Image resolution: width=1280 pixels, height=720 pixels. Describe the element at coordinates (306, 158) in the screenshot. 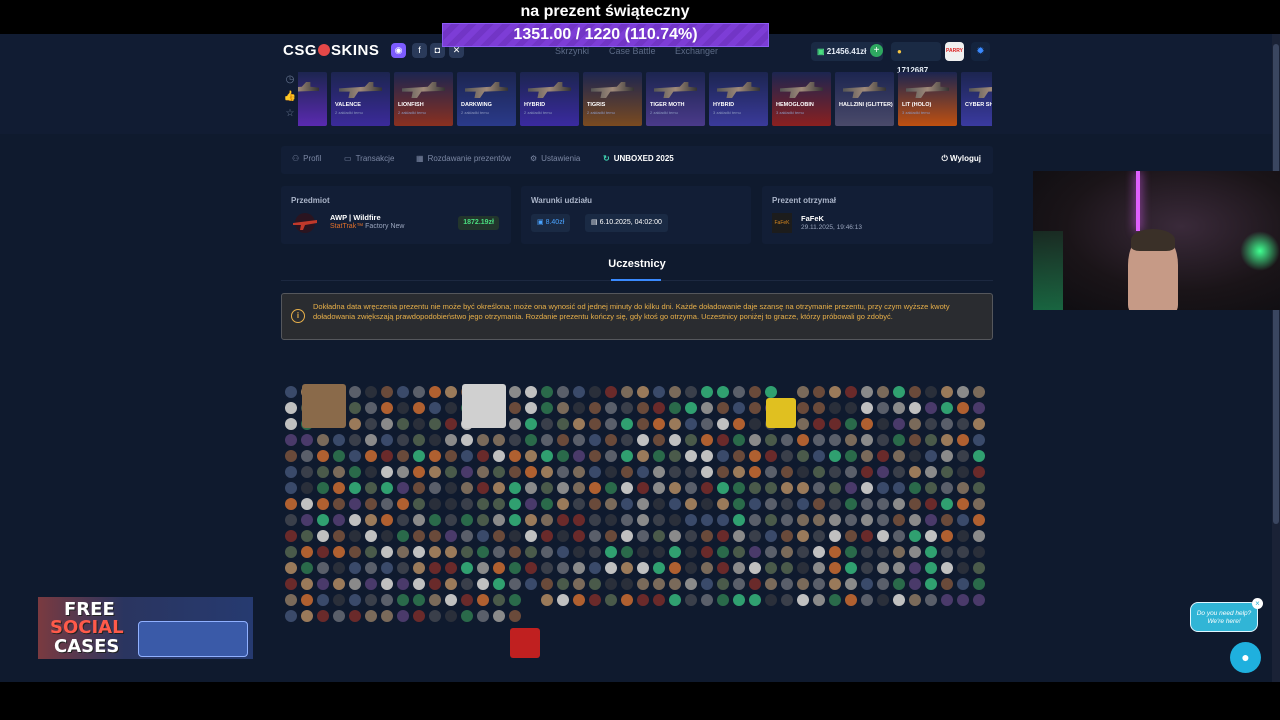

I see `tab-profile: ⚇ Profil` at that location.